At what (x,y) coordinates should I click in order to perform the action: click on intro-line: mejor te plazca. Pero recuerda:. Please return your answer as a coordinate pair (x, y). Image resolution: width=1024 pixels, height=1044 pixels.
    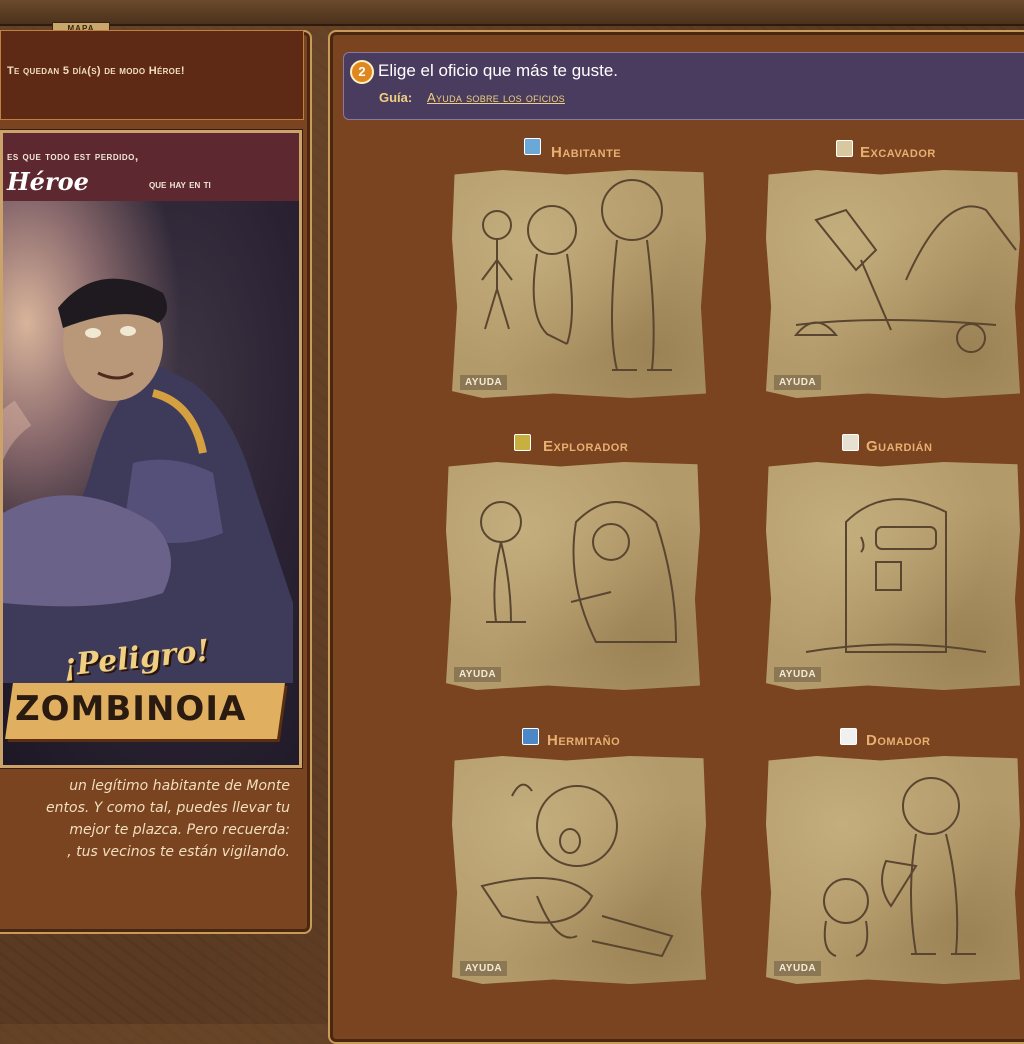
    Looking at the image, I should click on (179, 830).